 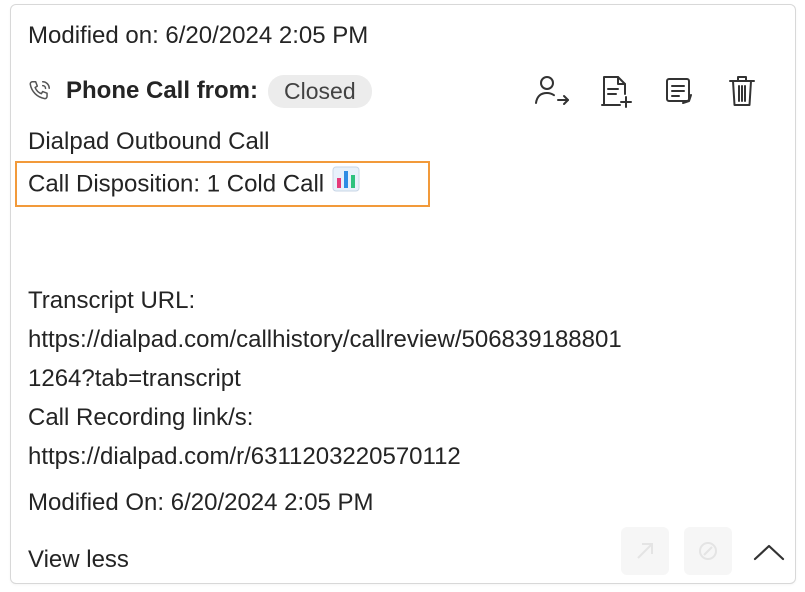 I want to click on modified-on-bottom: Modified On: 6/20/2024 2:05 PM, so click(x=201, y=502).